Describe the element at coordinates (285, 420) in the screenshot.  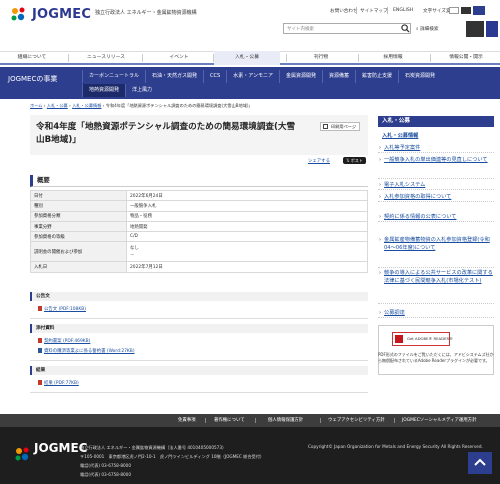
I see `footer-link-privacy: 個人情報保護方針` at that location.